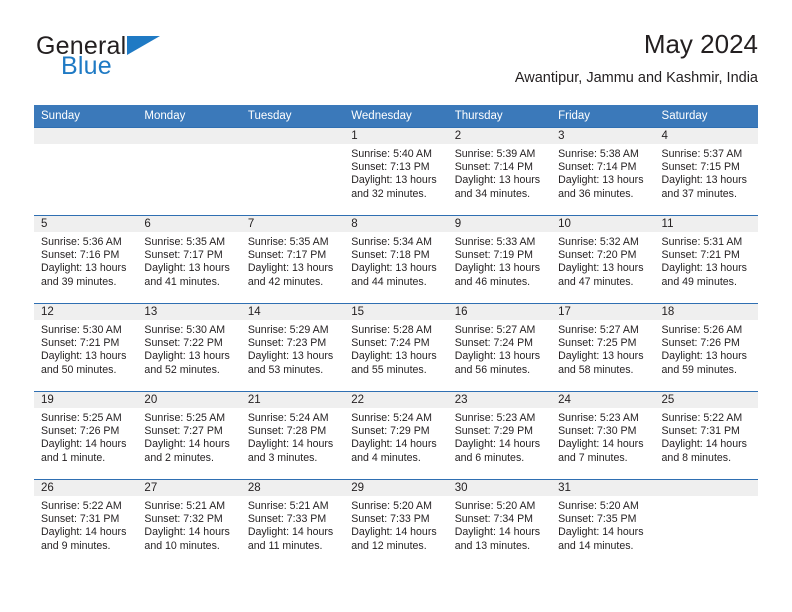 This screenshot has height=612, width=792. What do you see at coordinates (636, 78) in the screenshot?
I see `page-subtitle: Awantipur, Jammu and Kashmir, India` at bounding box center [636, 78].